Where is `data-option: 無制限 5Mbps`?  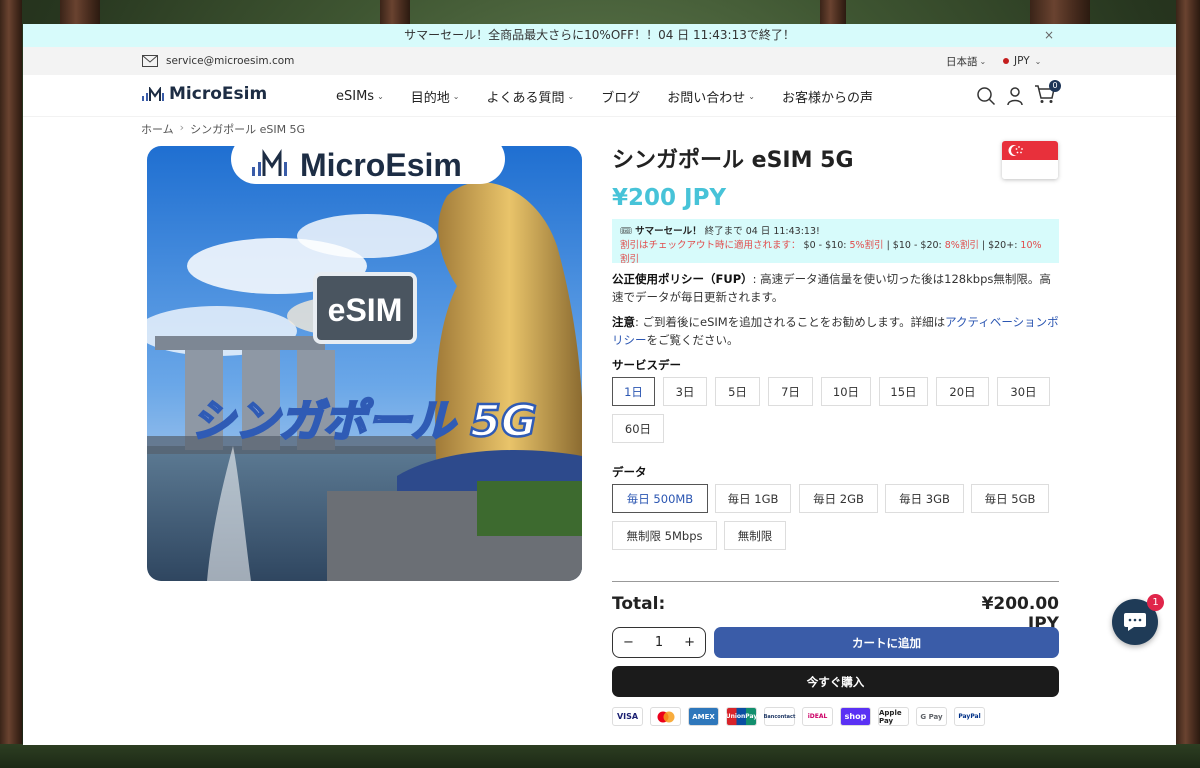
data-option: 無制限 5Mbps is located at coordinates (664, 535).